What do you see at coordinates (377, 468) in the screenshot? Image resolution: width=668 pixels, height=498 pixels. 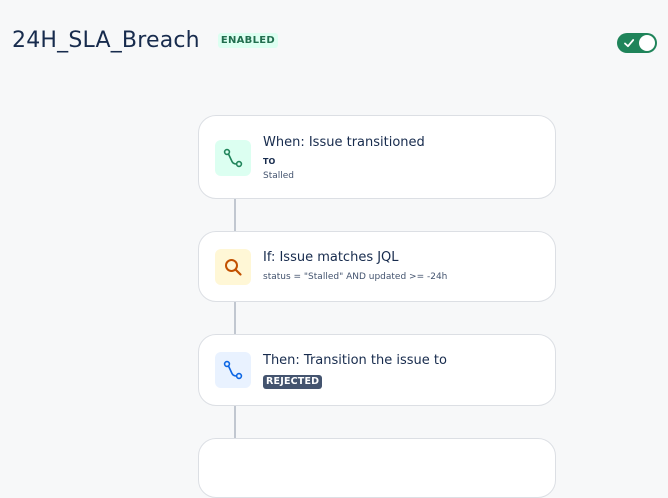 I see `next-component-card` at bounding box center [377, 468].